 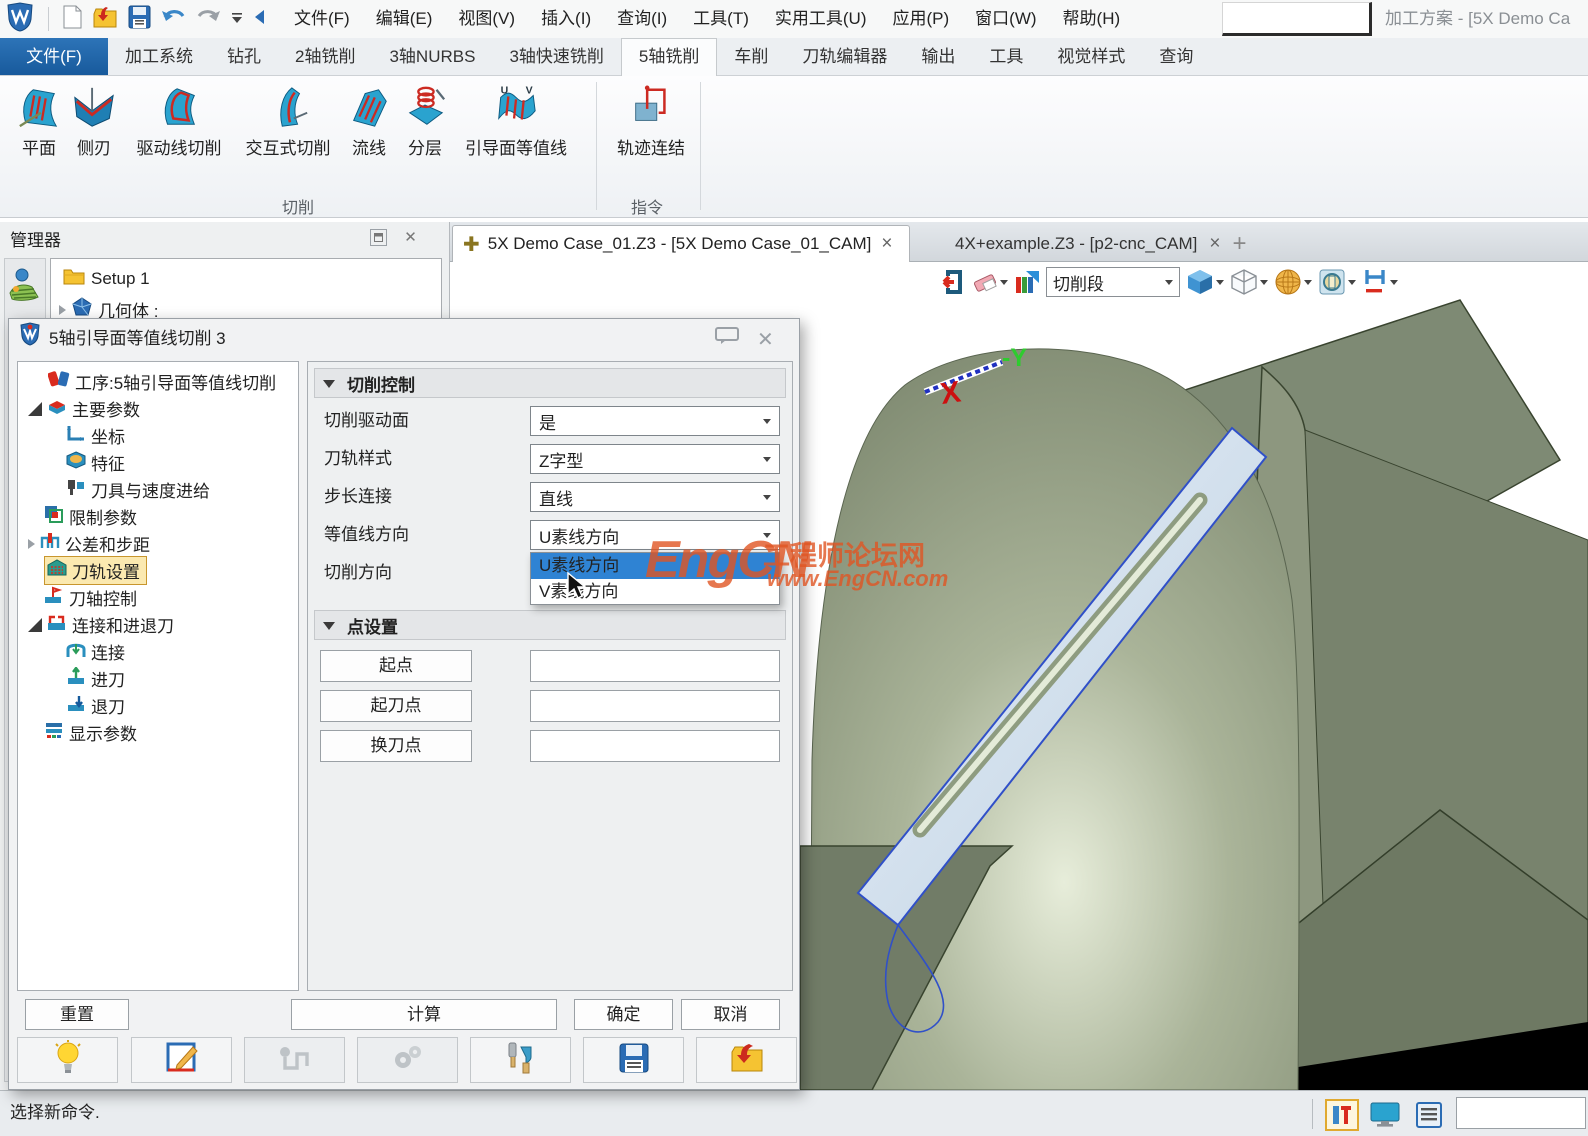 What do you see at coordinates (181, 1060) in the screenshot?
I see `edit-button` at bounding box center [181, 1060].